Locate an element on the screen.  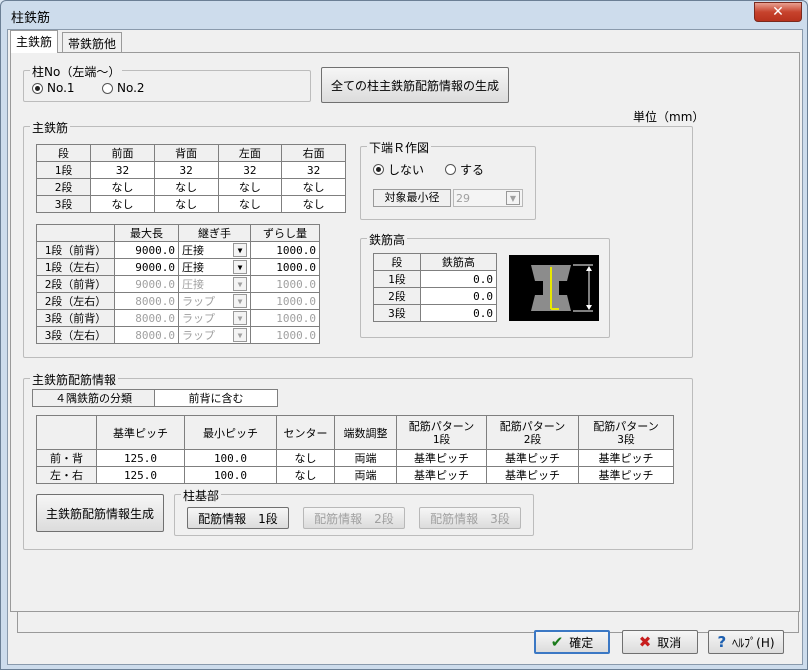
arrangement-legend: 主鉄筋配筋情報 is located at coordinates (74, 379).